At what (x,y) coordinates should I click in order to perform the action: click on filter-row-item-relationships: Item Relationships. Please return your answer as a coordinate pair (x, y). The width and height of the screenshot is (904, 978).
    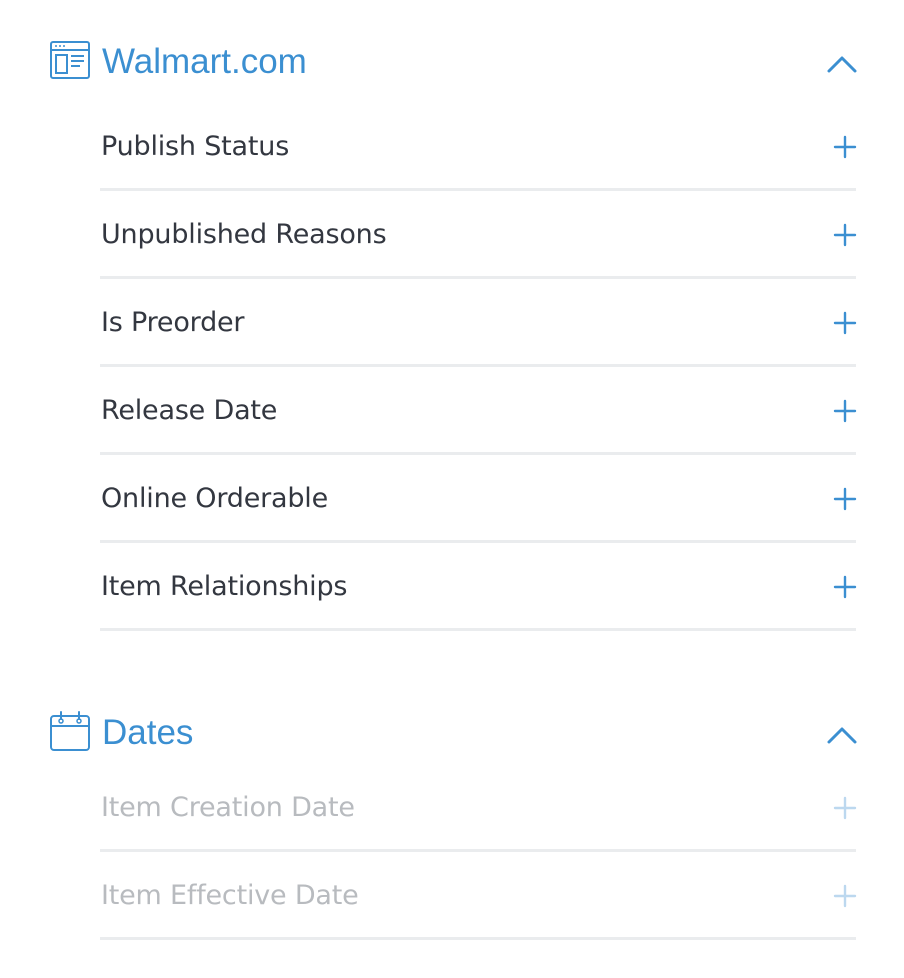
    Looking at the image, I should click on (478, 587).